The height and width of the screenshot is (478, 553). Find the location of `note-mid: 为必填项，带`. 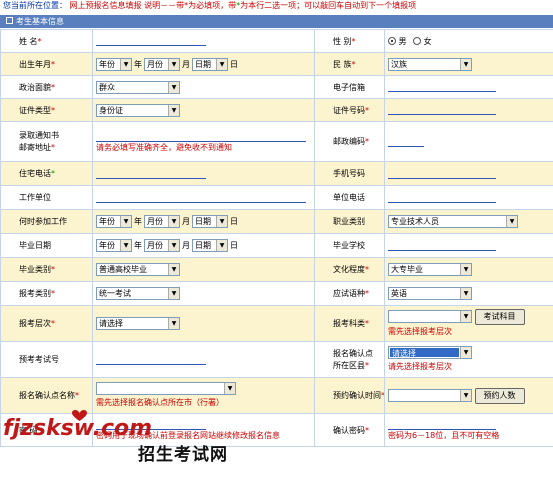

note-mid: 为必填项，带 is located at coordinates (212, 5).